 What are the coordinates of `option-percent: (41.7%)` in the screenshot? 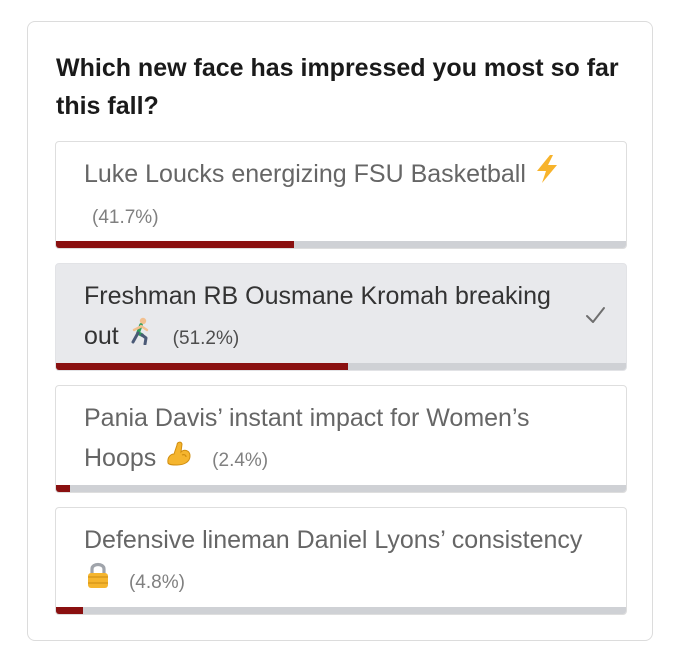 It's located at (125, 218).